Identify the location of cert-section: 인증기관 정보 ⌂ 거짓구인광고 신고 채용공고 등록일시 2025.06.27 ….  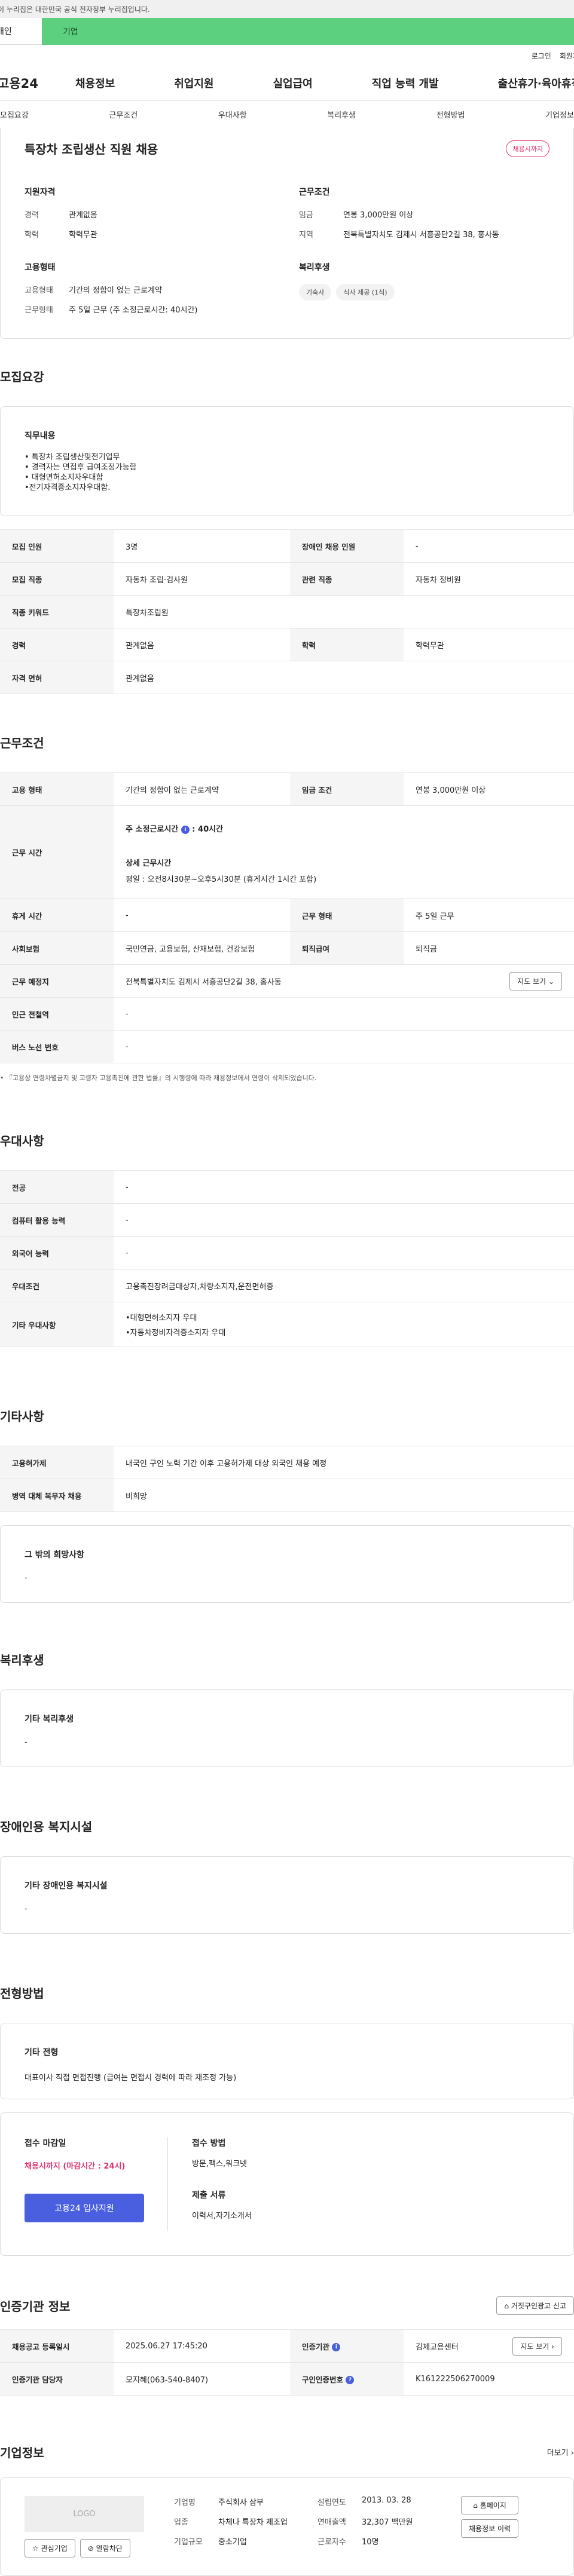
(287, 2346).